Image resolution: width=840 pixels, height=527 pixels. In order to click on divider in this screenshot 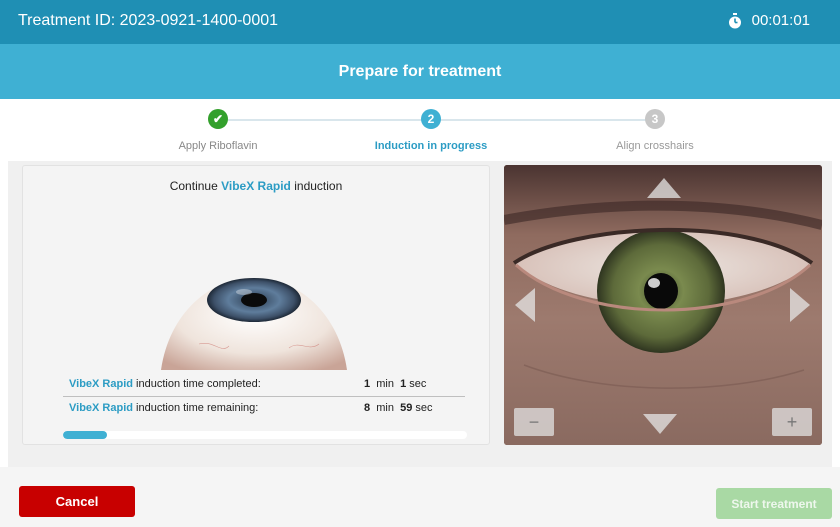, I will do `click(264, 396)`.